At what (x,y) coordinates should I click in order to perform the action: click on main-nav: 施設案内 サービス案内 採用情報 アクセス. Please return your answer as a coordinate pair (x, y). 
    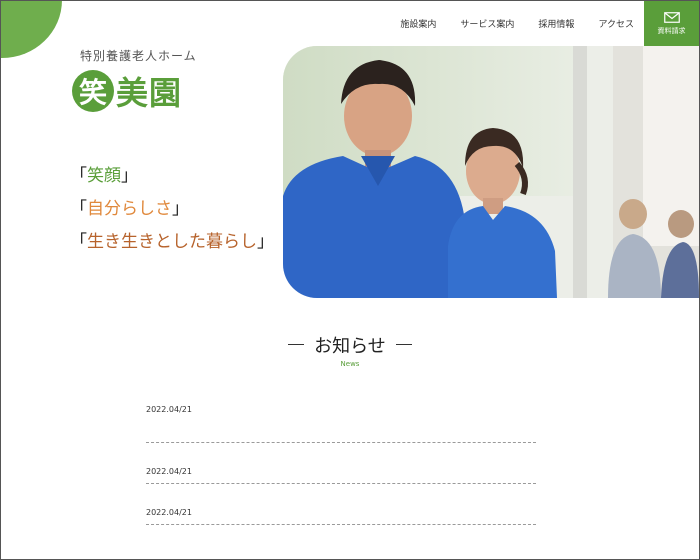
    Looking at the image, I should click on (517, 23).